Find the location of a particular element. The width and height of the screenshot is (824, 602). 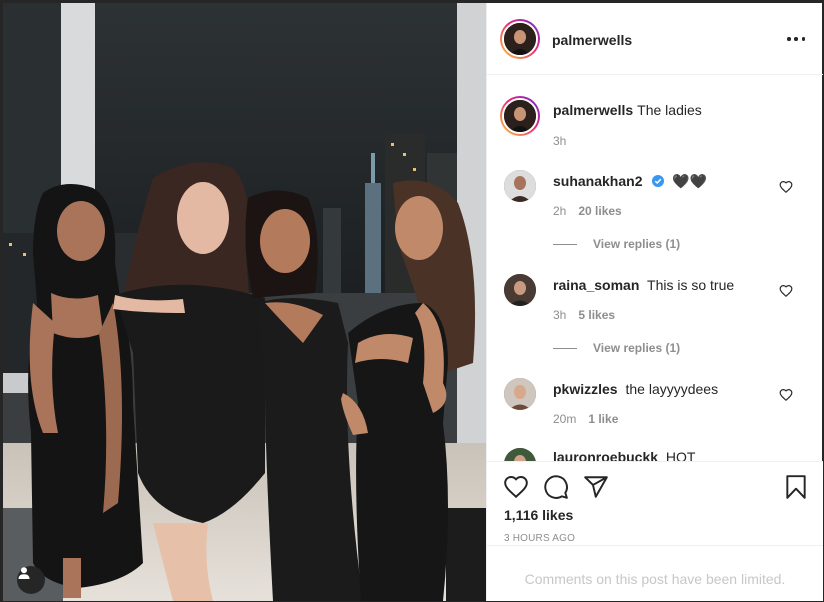

caption-username: palmerwells is located at coordinates (593, 110).